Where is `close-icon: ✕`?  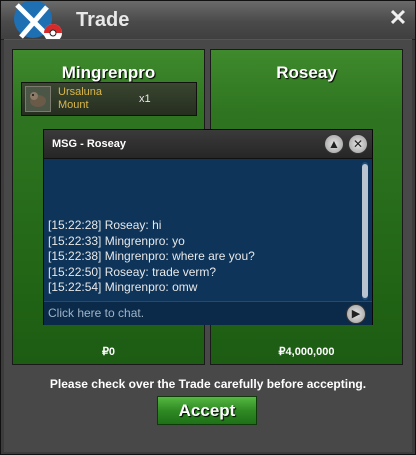 close-icon: ✕ is located at coordinates (398, 18).